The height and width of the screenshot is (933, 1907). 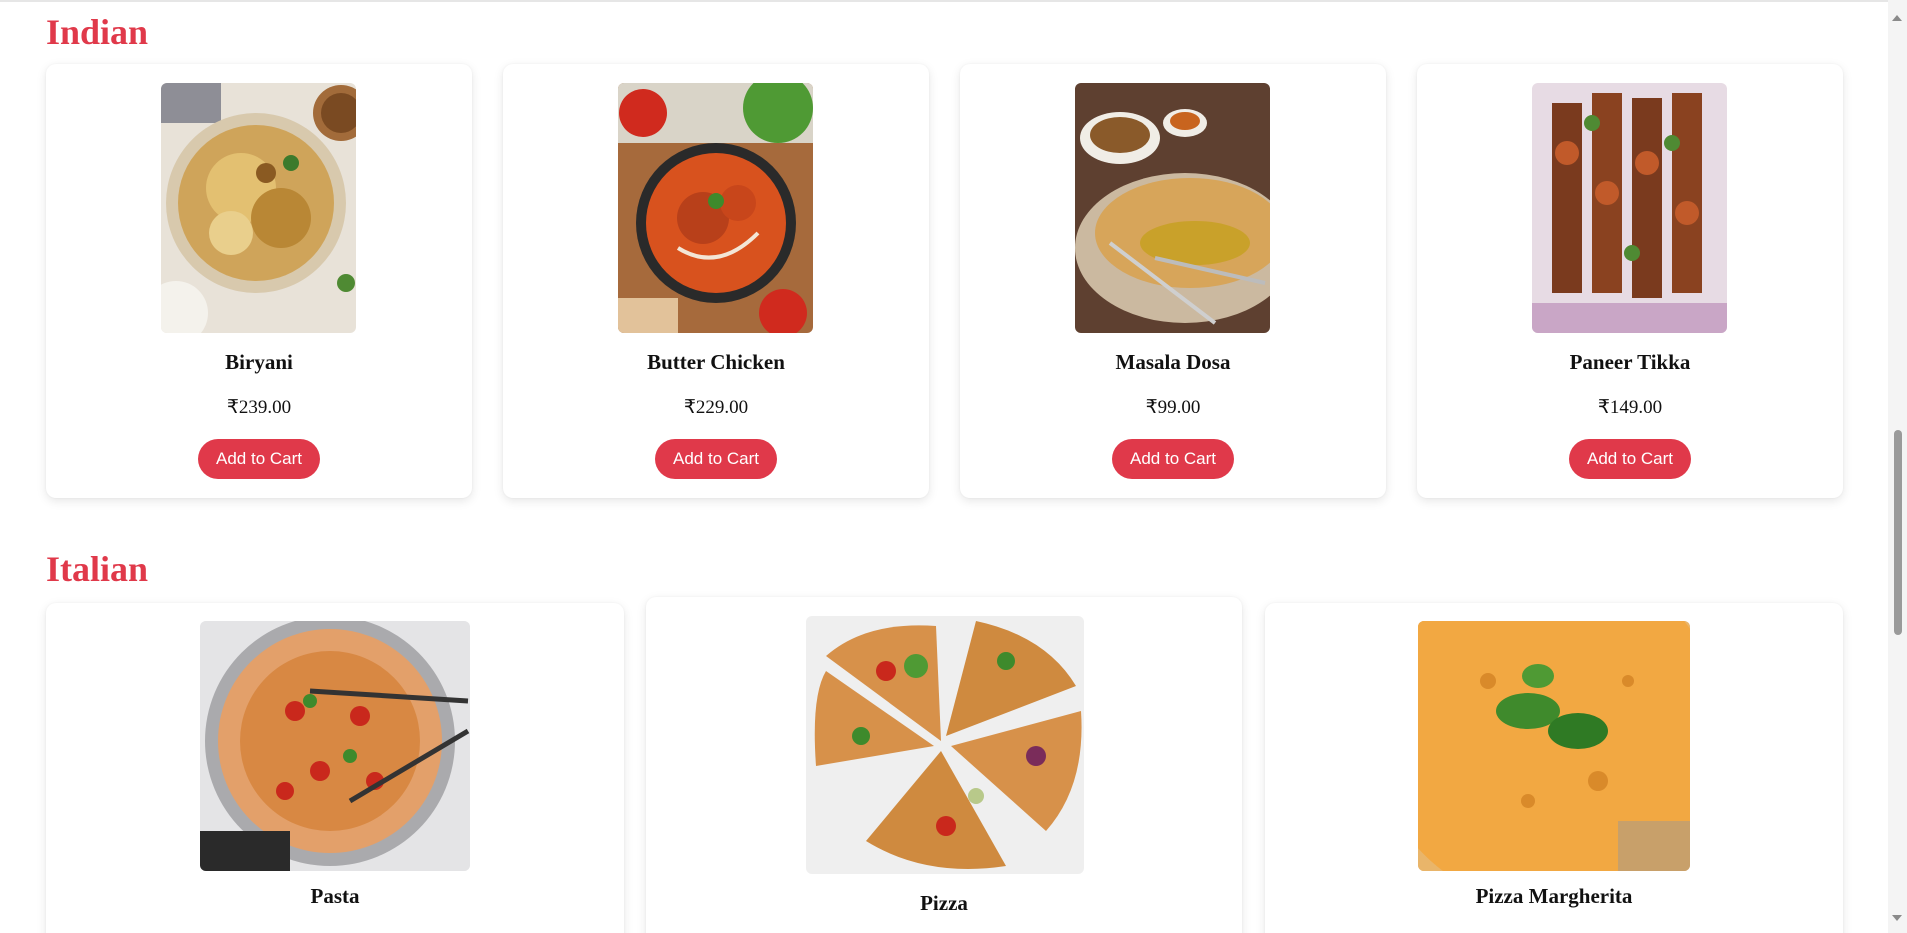 I want to click on food-card-pizza: Pizza, so click(x=944, y=765).